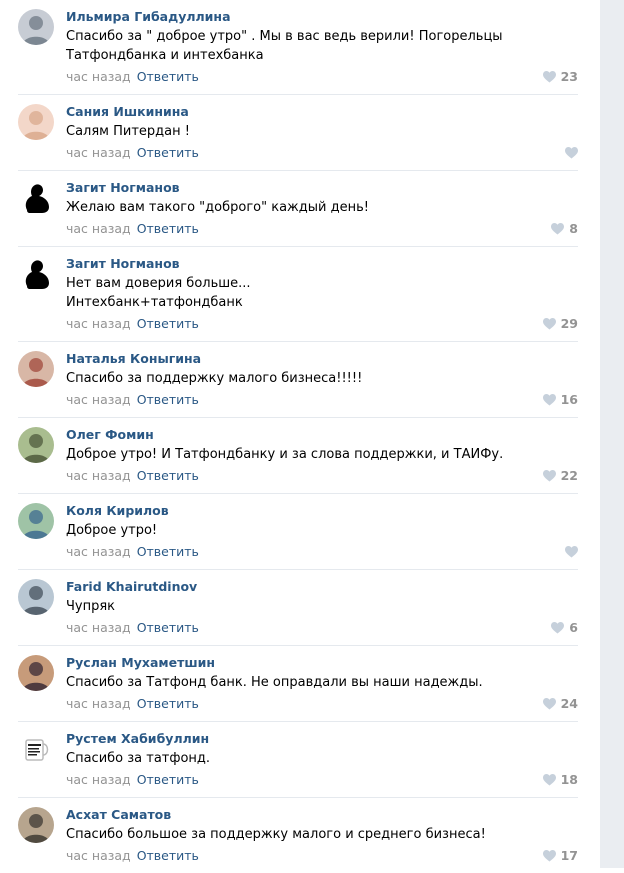 This screenshot has width=624, height=873. I want to click on comment-author-link: Сания Ишкинина, so click(322, 112).